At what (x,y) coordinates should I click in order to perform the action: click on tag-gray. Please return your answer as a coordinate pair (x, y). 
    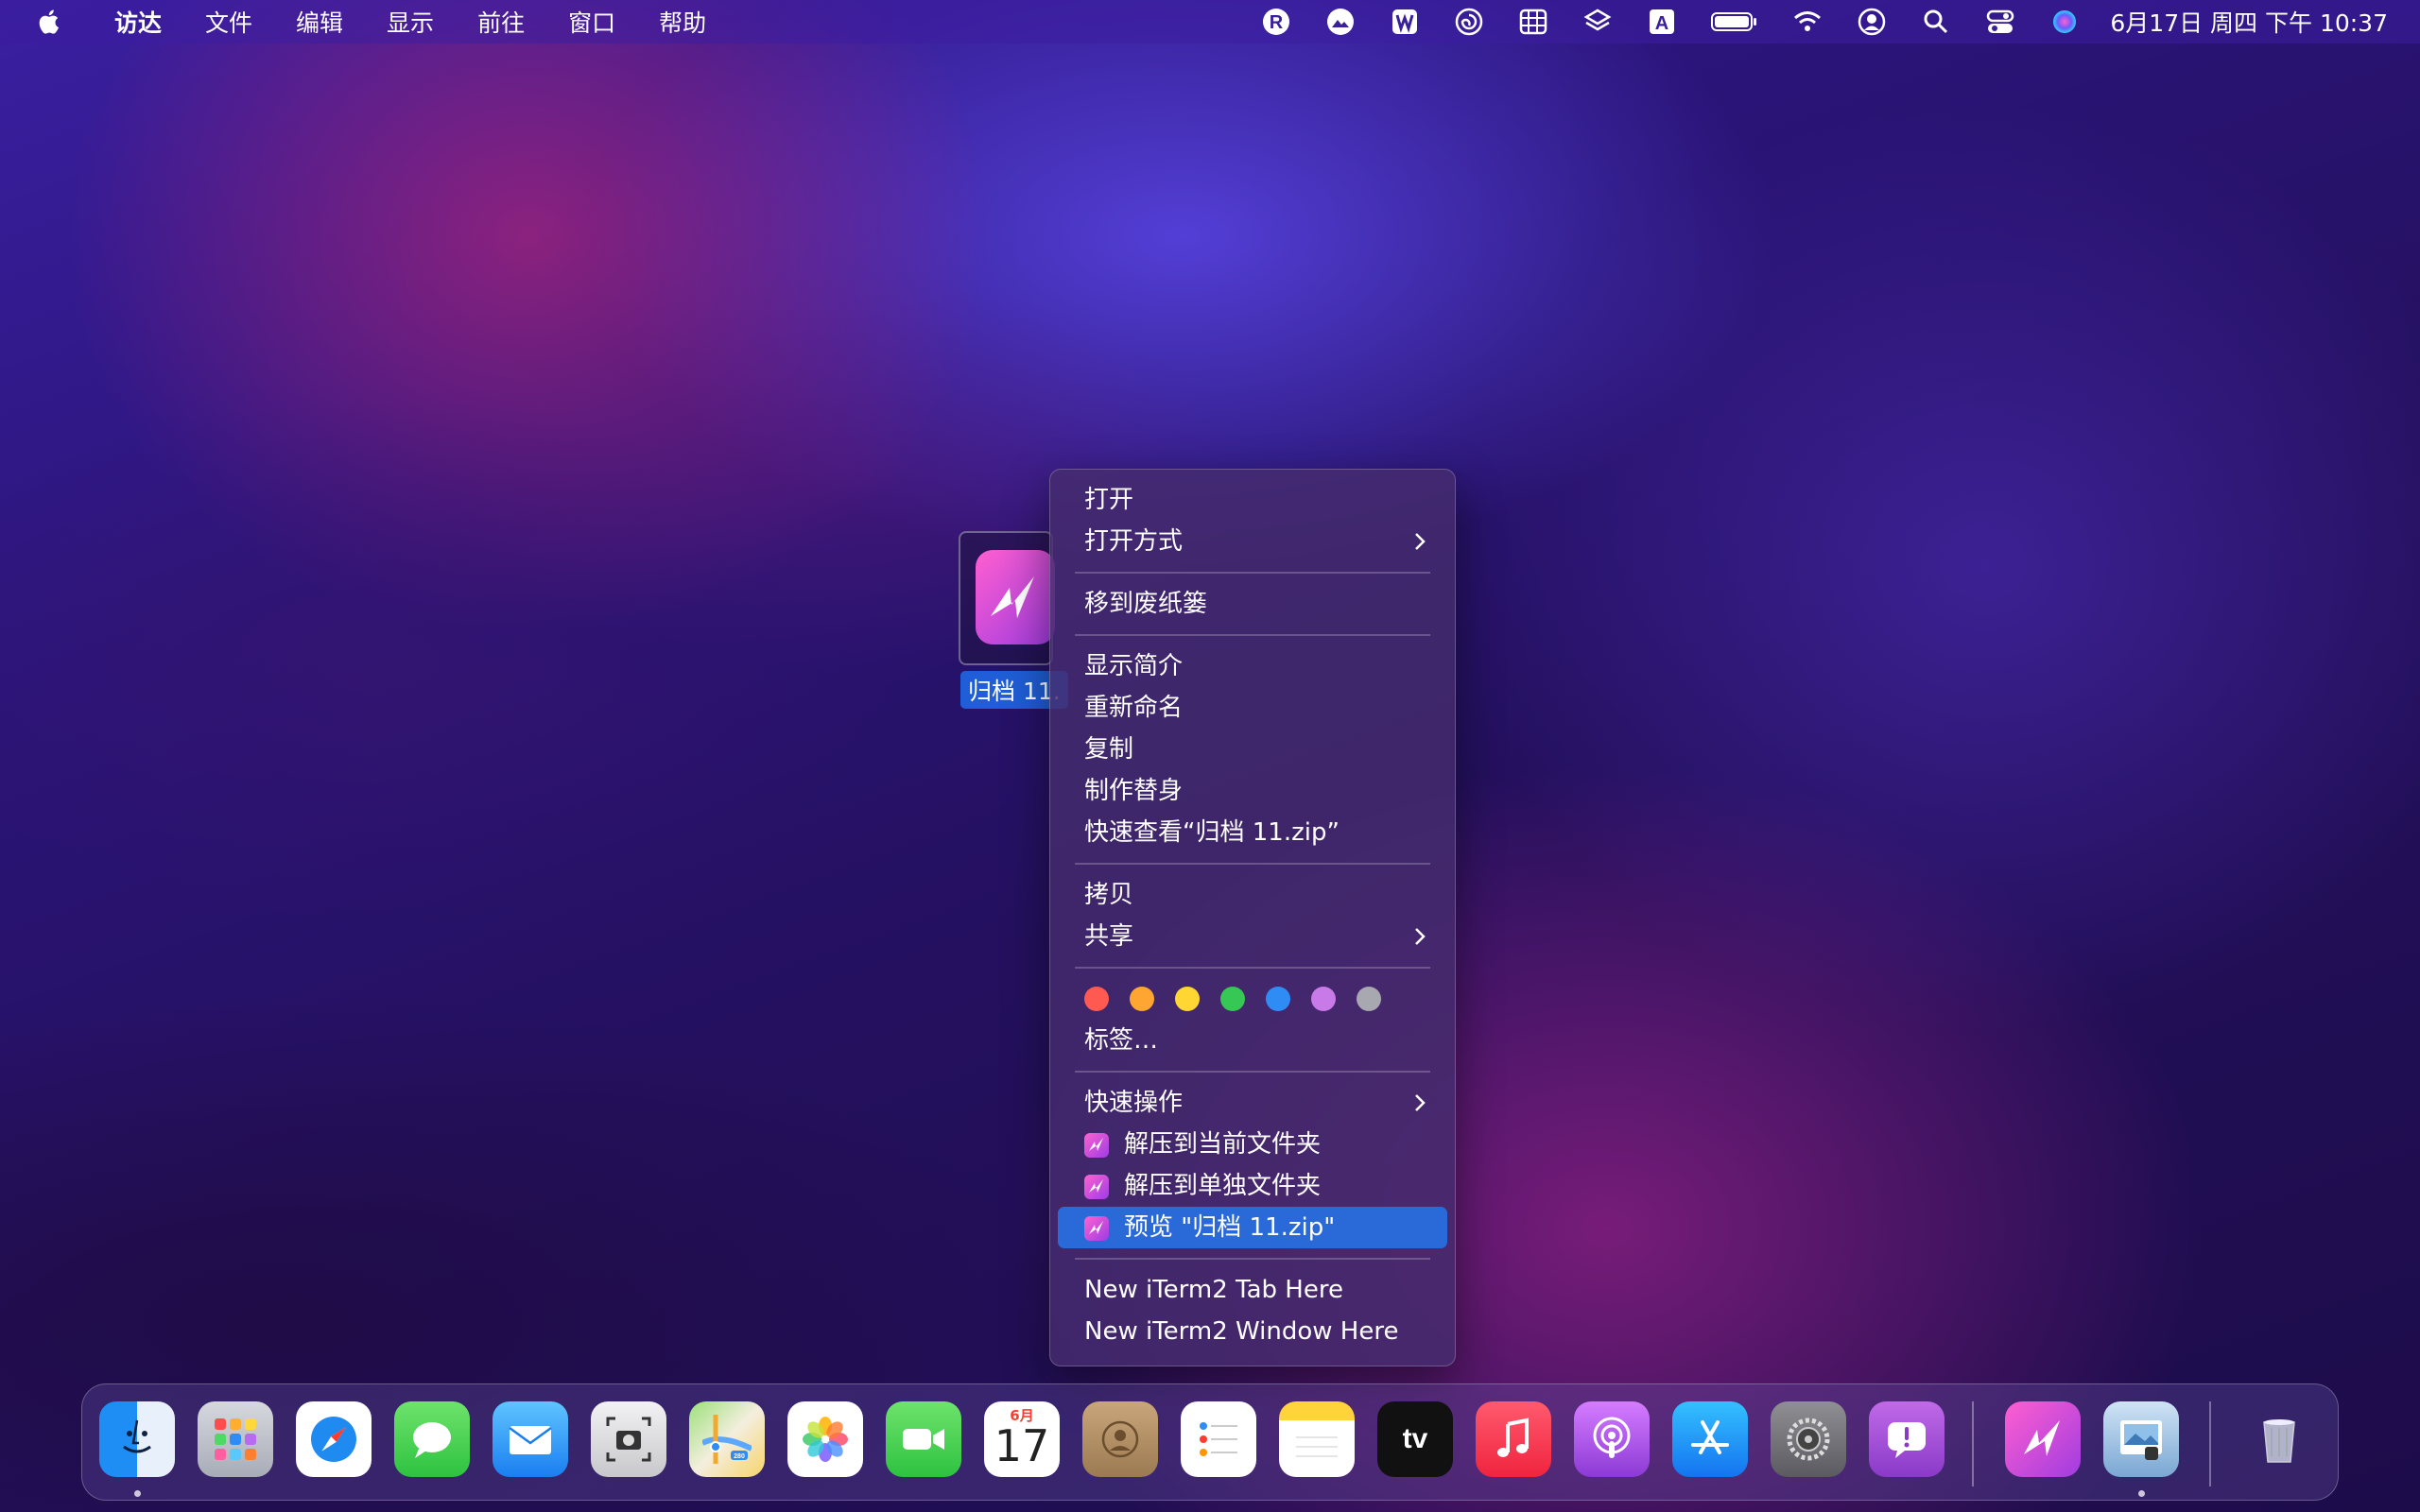
    Looking at the image, I should click on (1369, 999).